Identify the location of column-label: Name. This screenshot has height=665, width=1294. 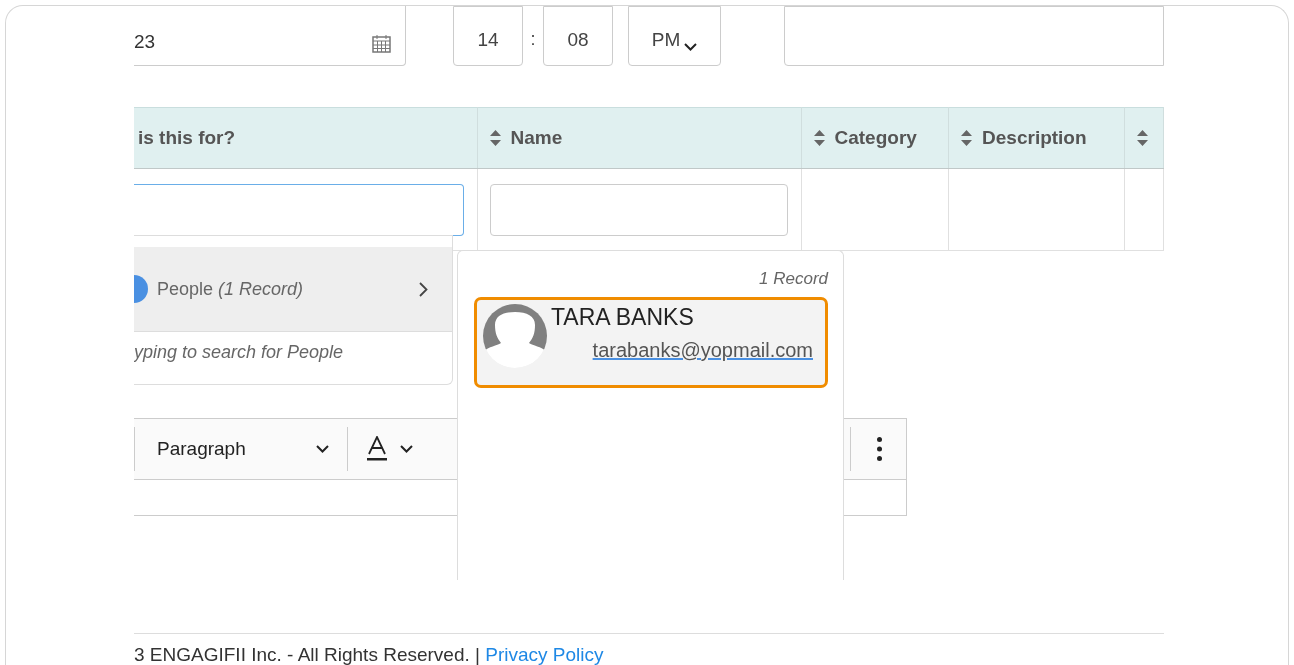
(536, 138).